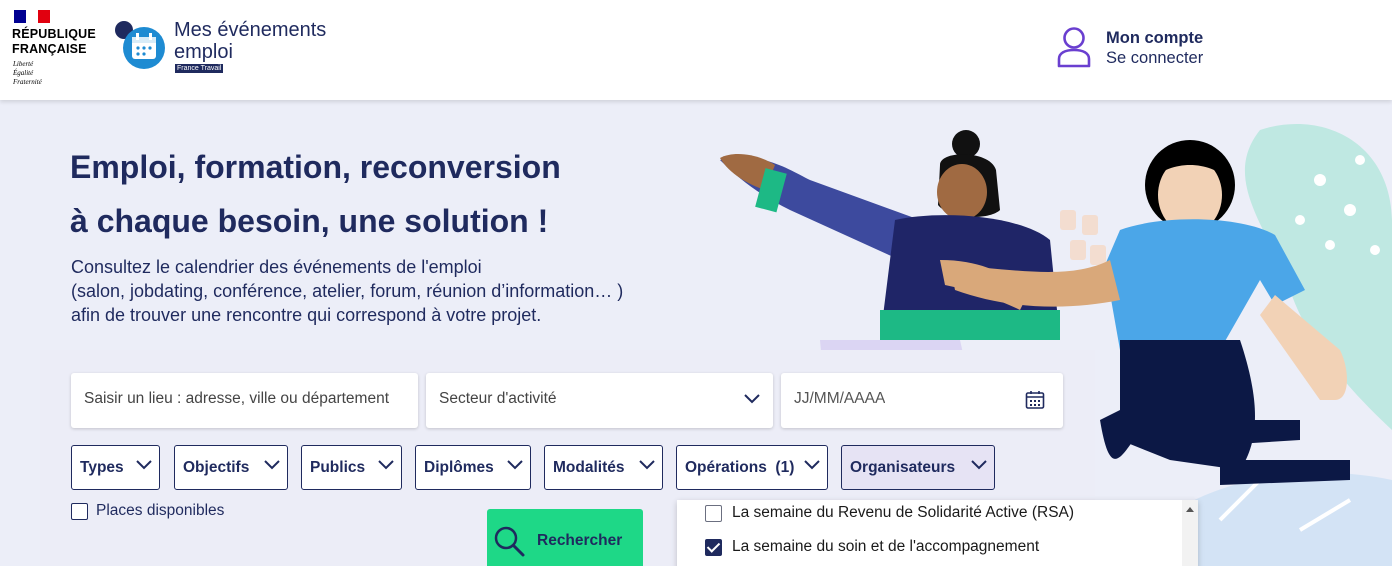  I want to click on motto-liberte: Liberté, so click(23, 64).